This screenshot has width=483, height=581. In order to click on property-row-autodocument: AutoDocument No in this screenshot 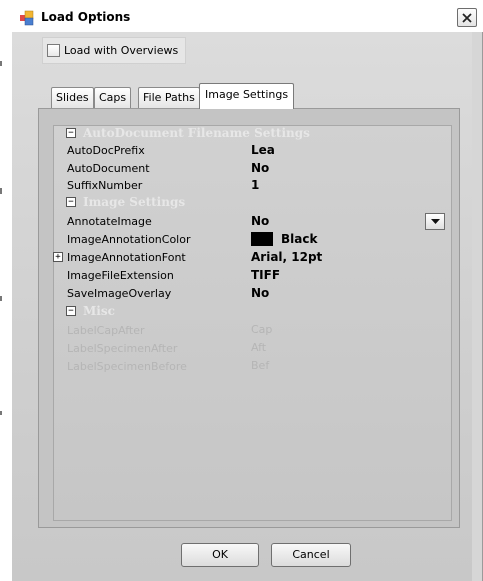, I will do `click(252, 168)`.